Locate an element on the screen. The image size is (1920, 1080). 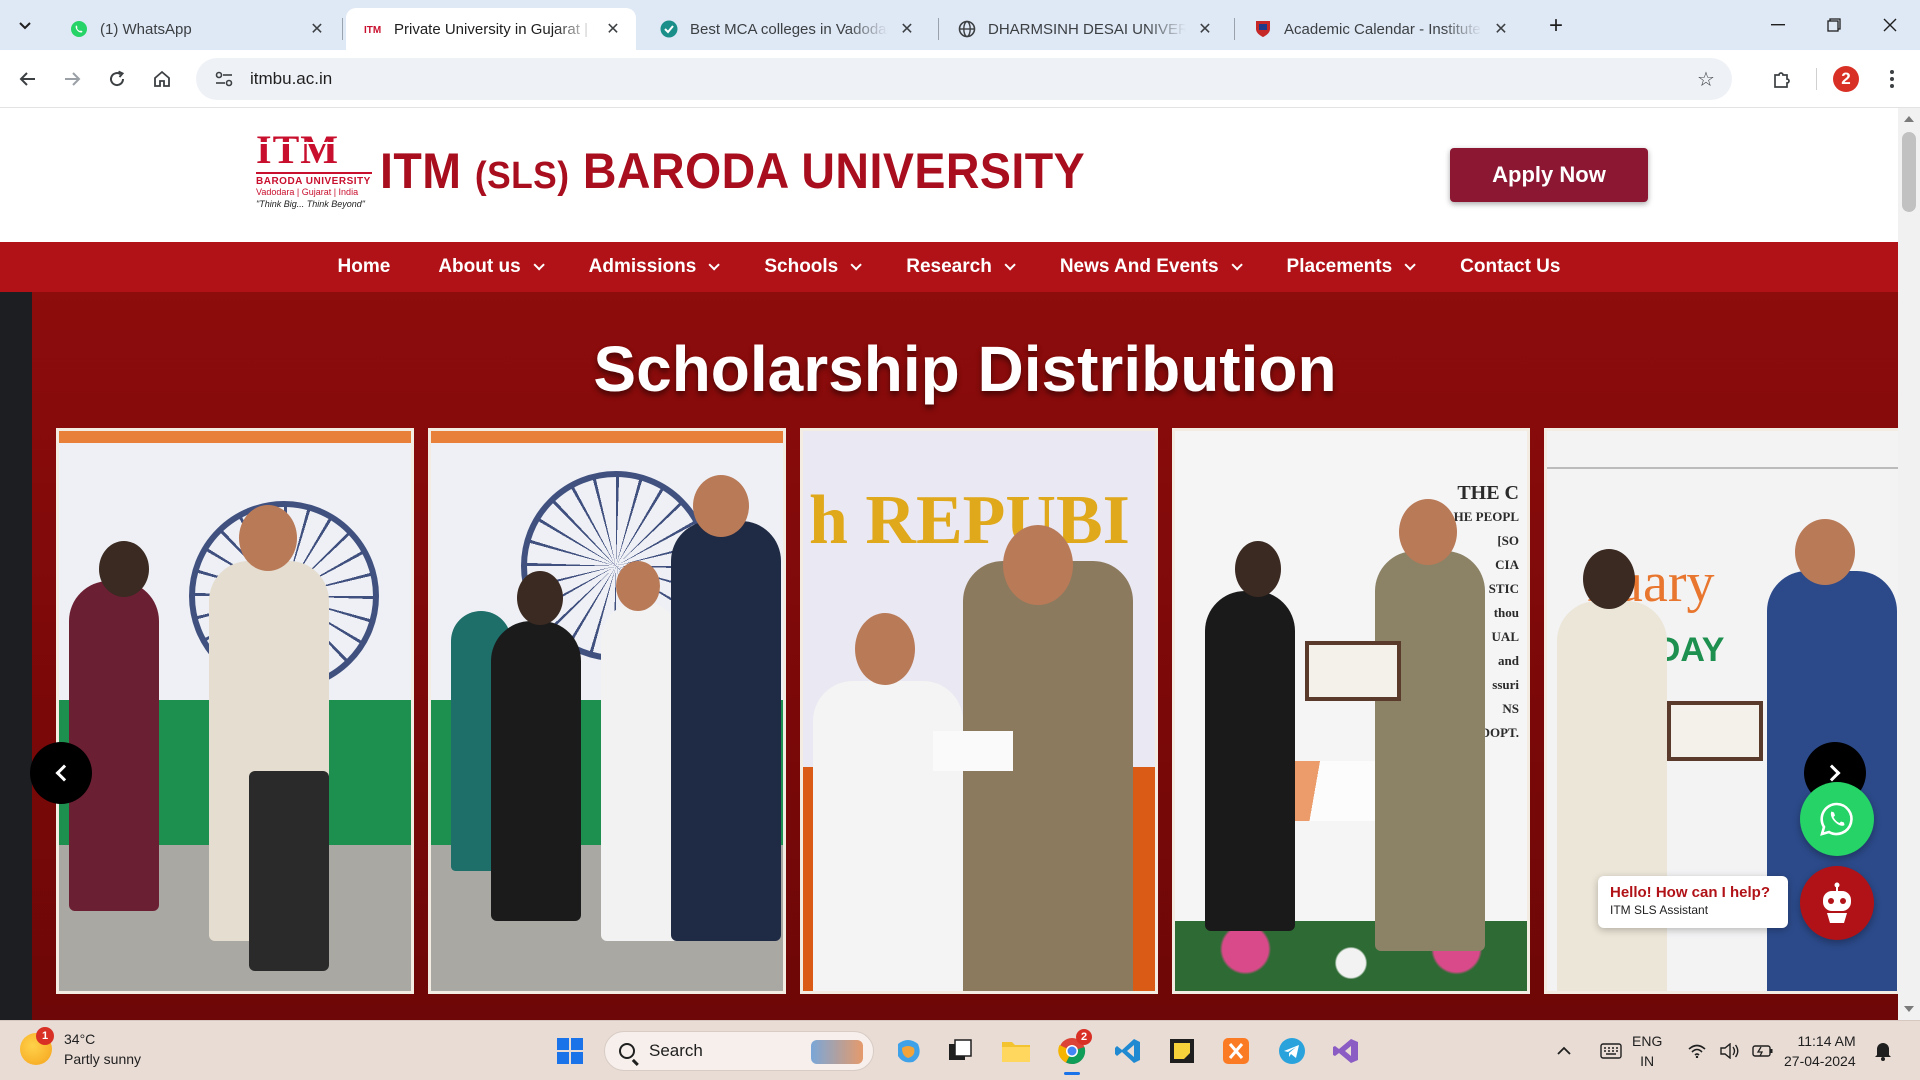
forward-arrow-icon is located at coordinates (73, 79).